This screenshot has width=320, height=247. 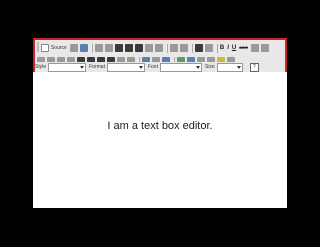 What do you see at coordinates (67, 67) in the screenshot?
I see `style-dropdown` at bounding box center [67, 67].